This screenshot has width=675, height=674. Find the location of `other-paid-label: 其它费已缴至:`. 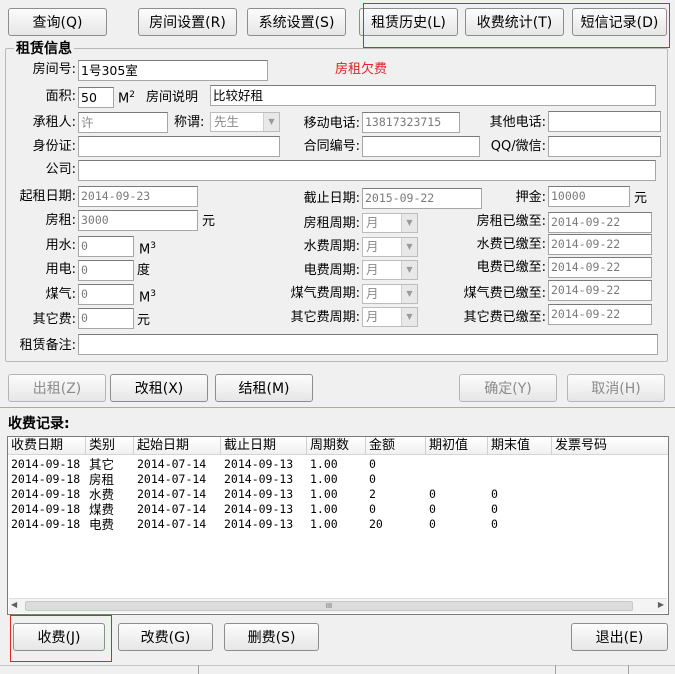

other-paid-label: 其它费已缴至: is located at coordinates (504, 317).